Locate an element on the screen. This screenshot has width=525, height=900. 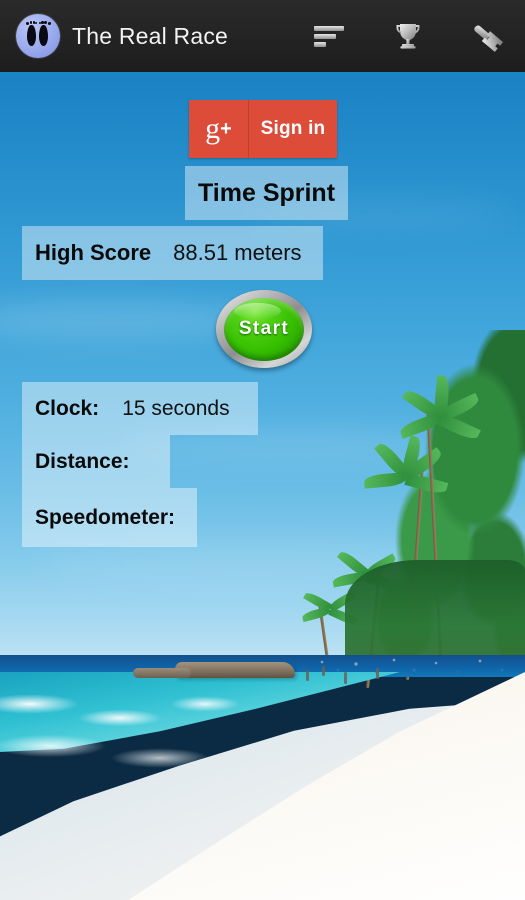
high-score-panel: High Score 88.51 meters is located at coordinates (172, 253).